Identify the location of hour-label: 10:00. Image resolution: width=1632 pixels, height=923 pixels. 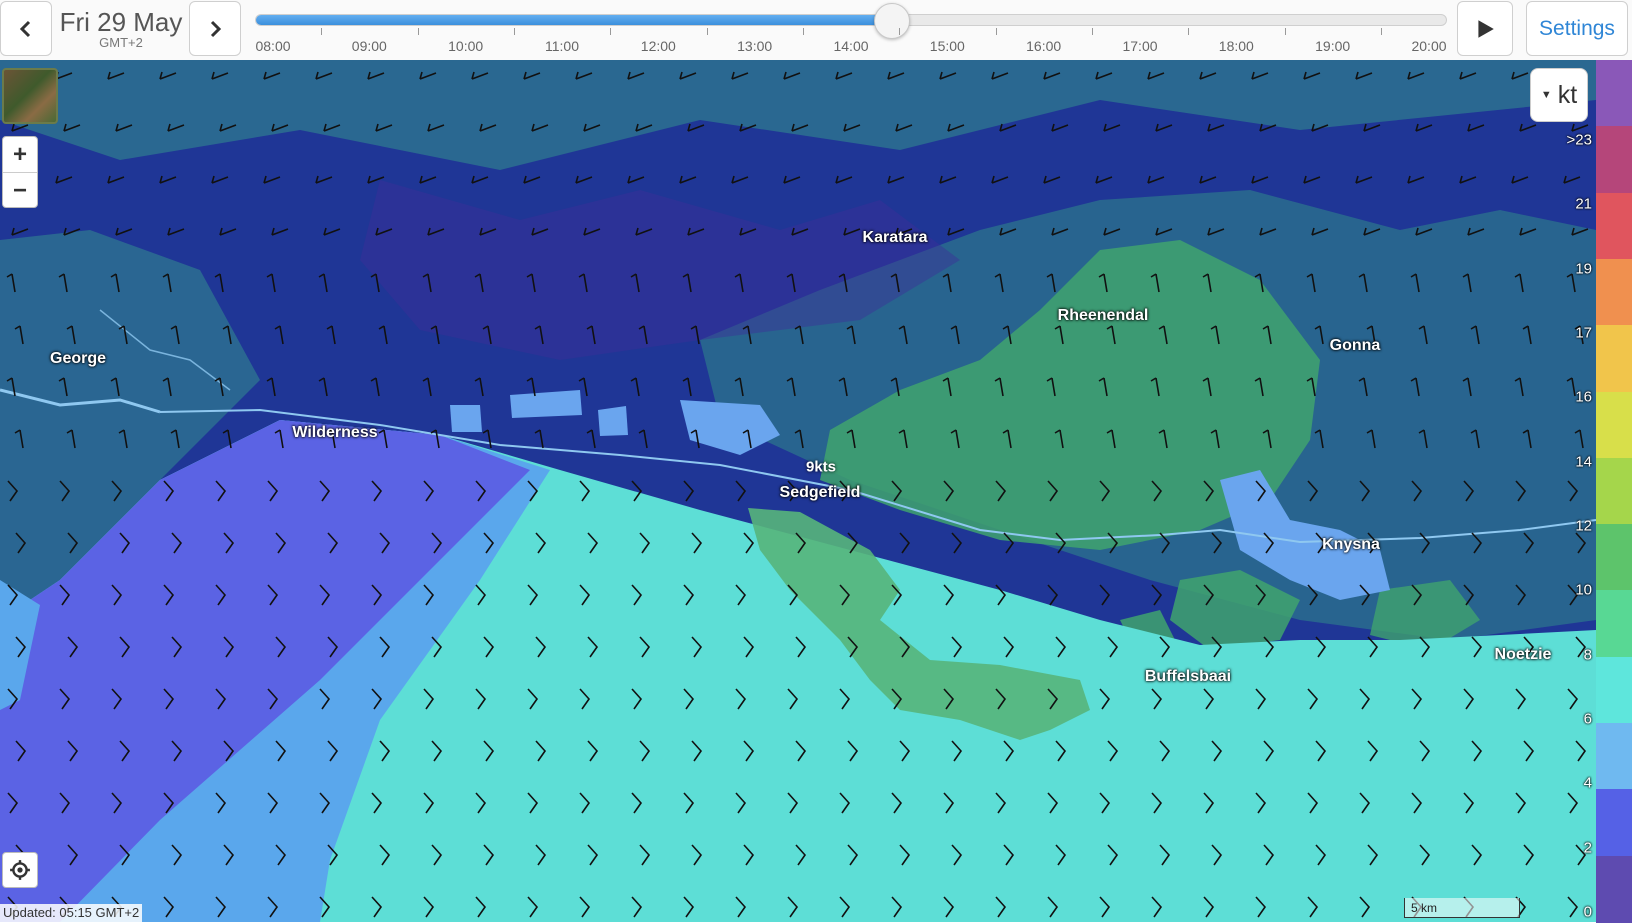
(466, 46).